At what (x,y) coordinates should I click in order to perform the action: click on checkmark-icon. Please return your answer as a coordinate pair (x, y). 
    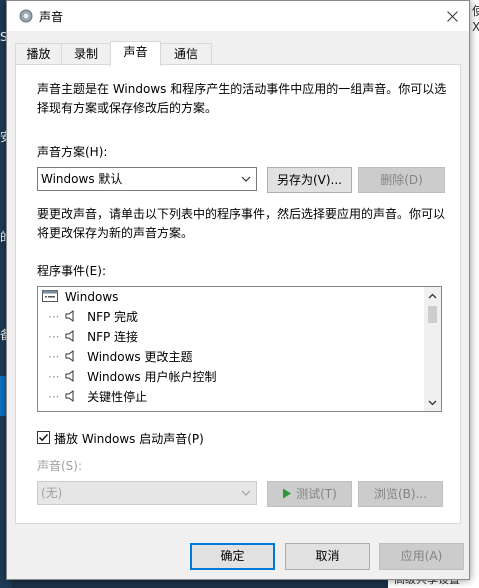
    Looking at the image, I should click on (44, 438).